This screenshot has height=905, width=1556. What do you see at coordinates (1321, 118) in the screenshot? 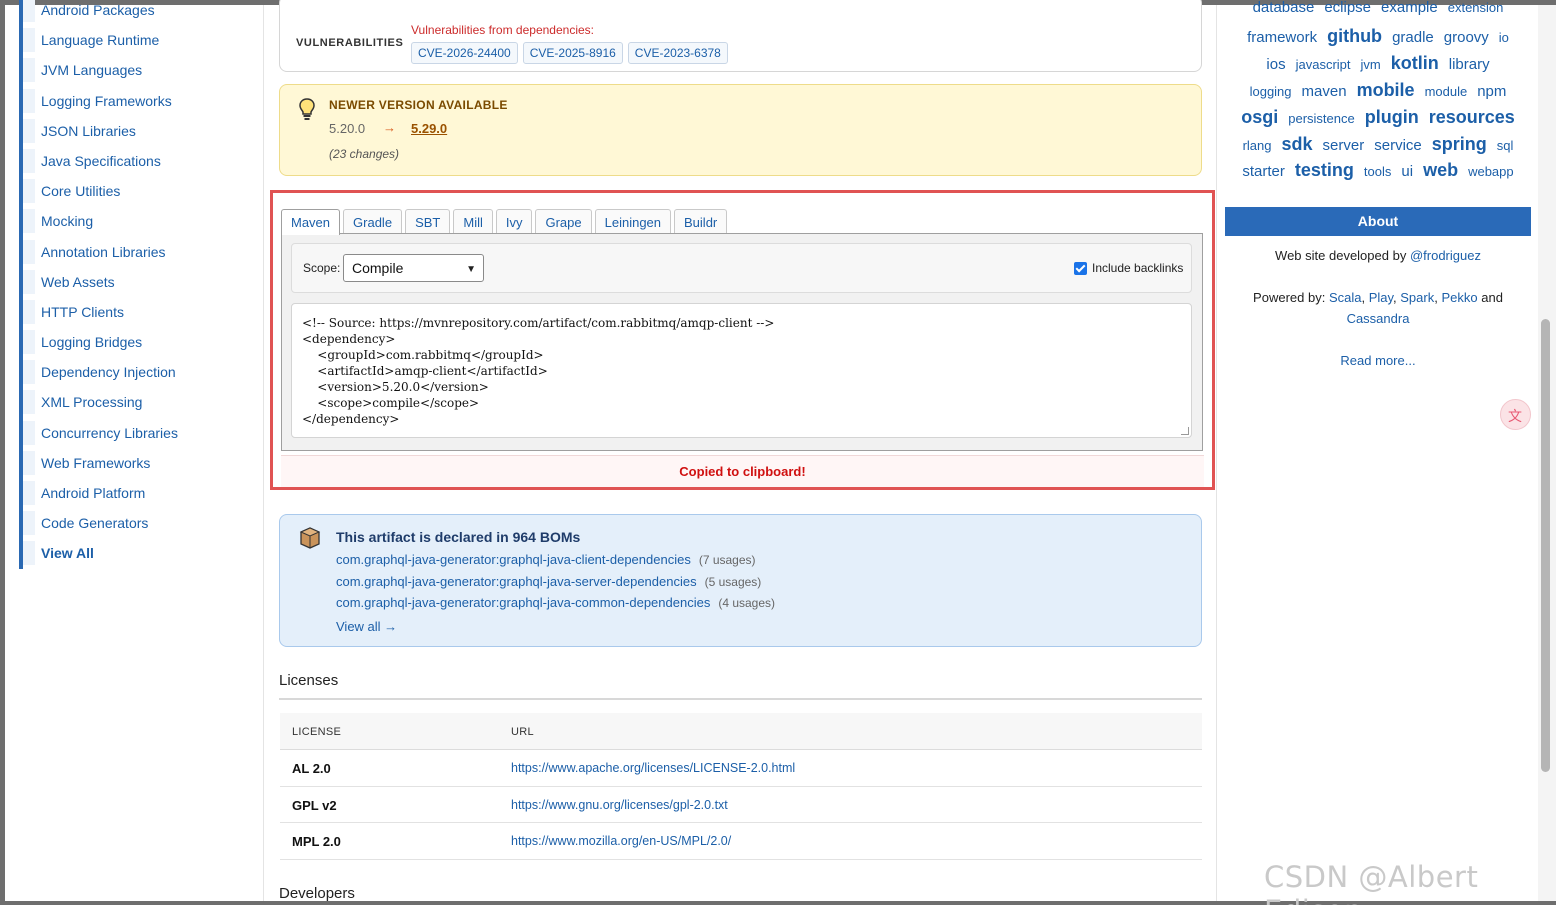
I see `tag-link: persistence` at bounding box center [1321, 118].